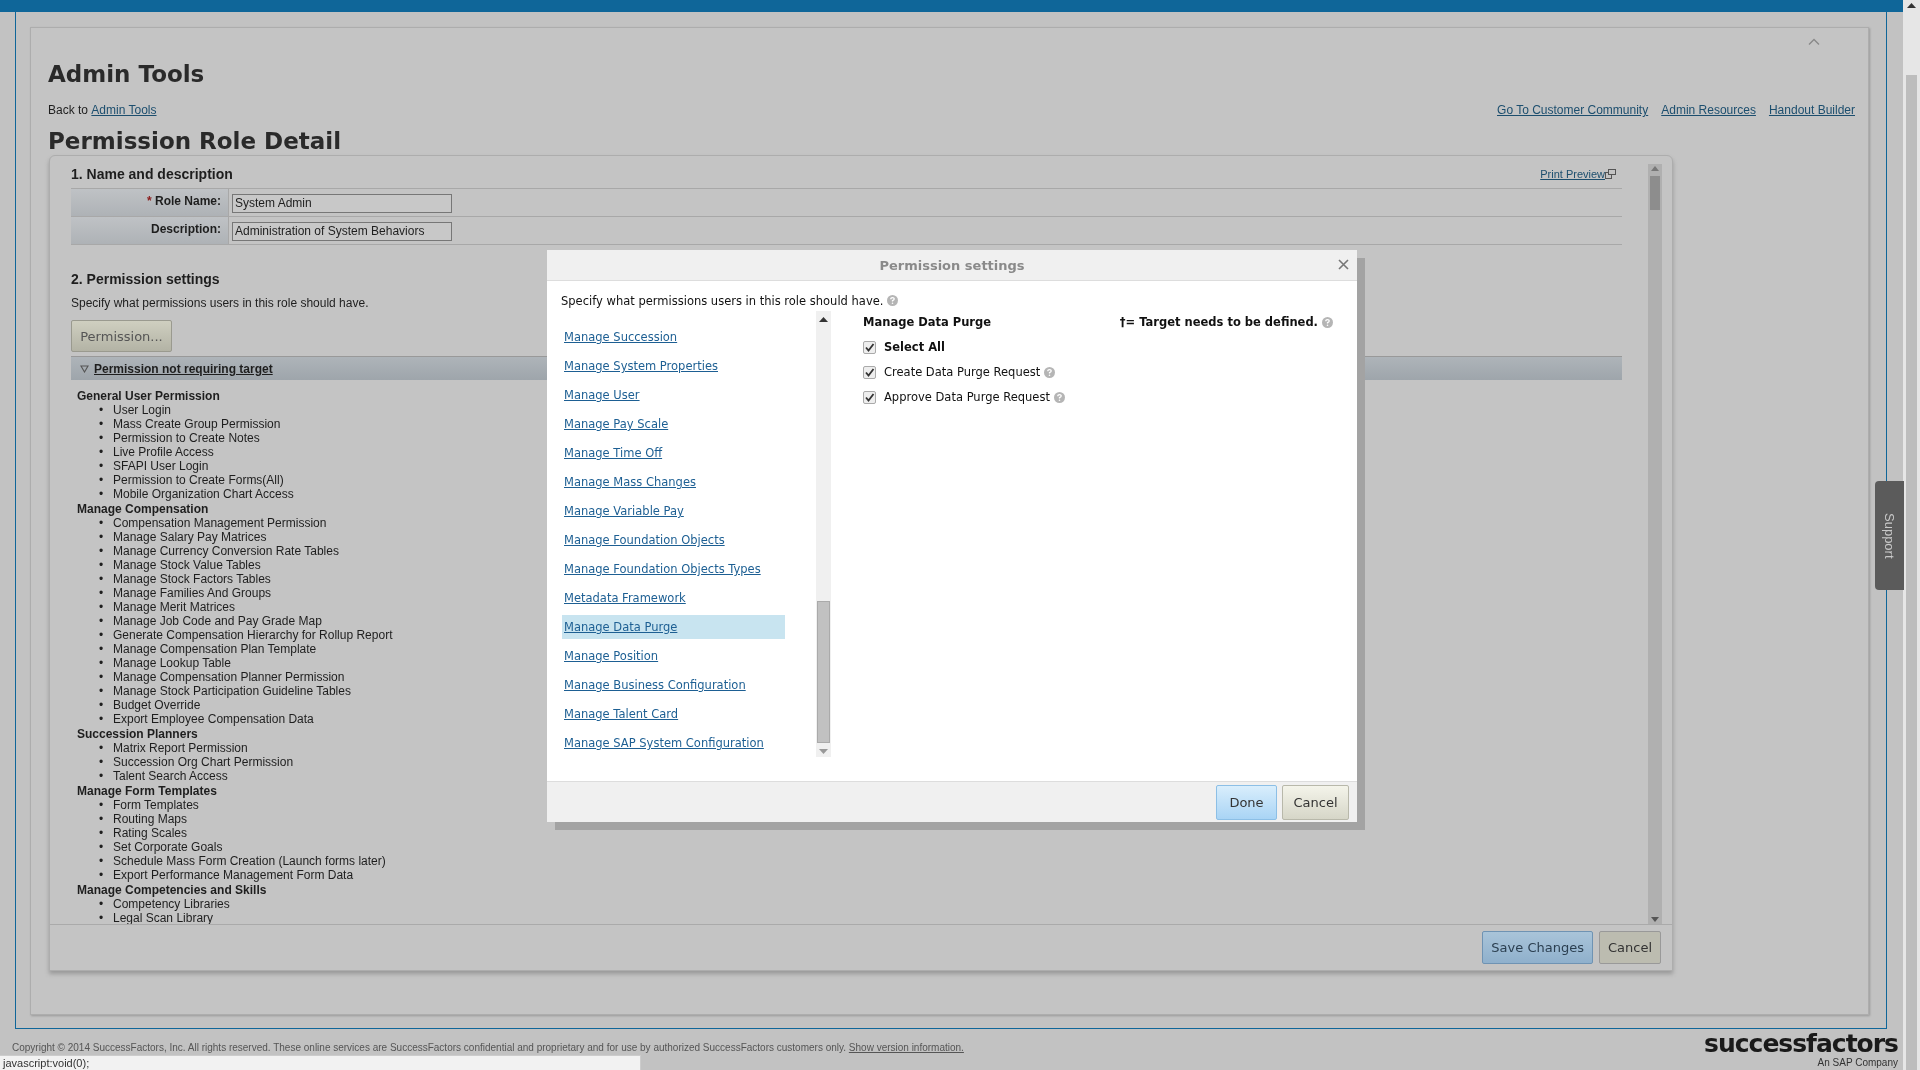 This screenshot has height=1070, width=1920. Describe the element at coordinates (150, 819) in the screenshot. I see `permission-item: Routing Maps` at that location.